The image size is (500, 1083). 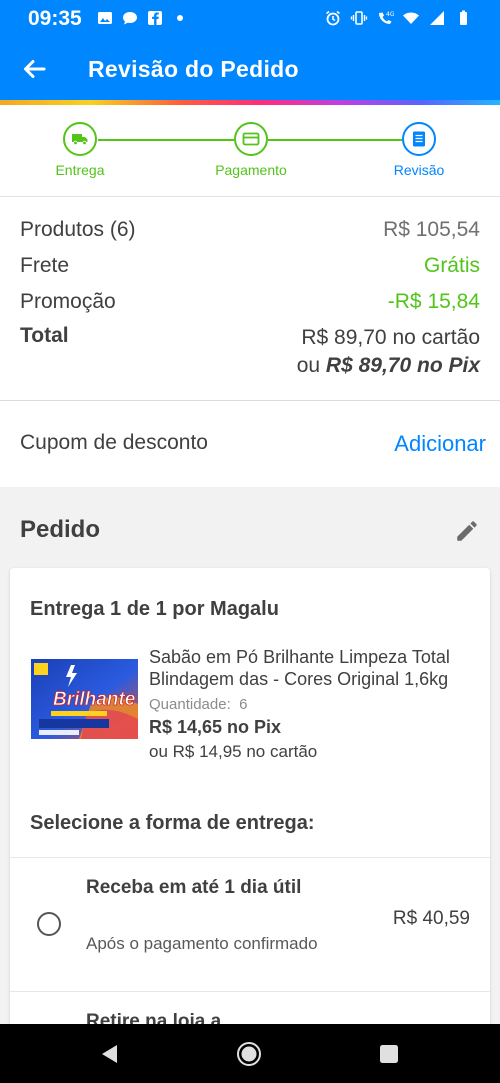 I want to click on back-arrow-icon, so click(x=34, y=69).